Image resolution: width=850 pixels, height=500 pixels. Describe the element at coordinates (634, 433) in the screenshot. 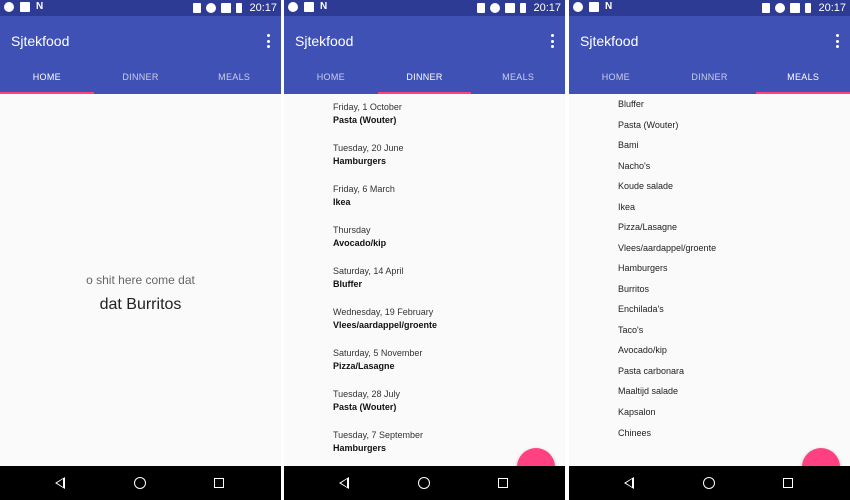

I see `meal-item: Chinees` at that location.